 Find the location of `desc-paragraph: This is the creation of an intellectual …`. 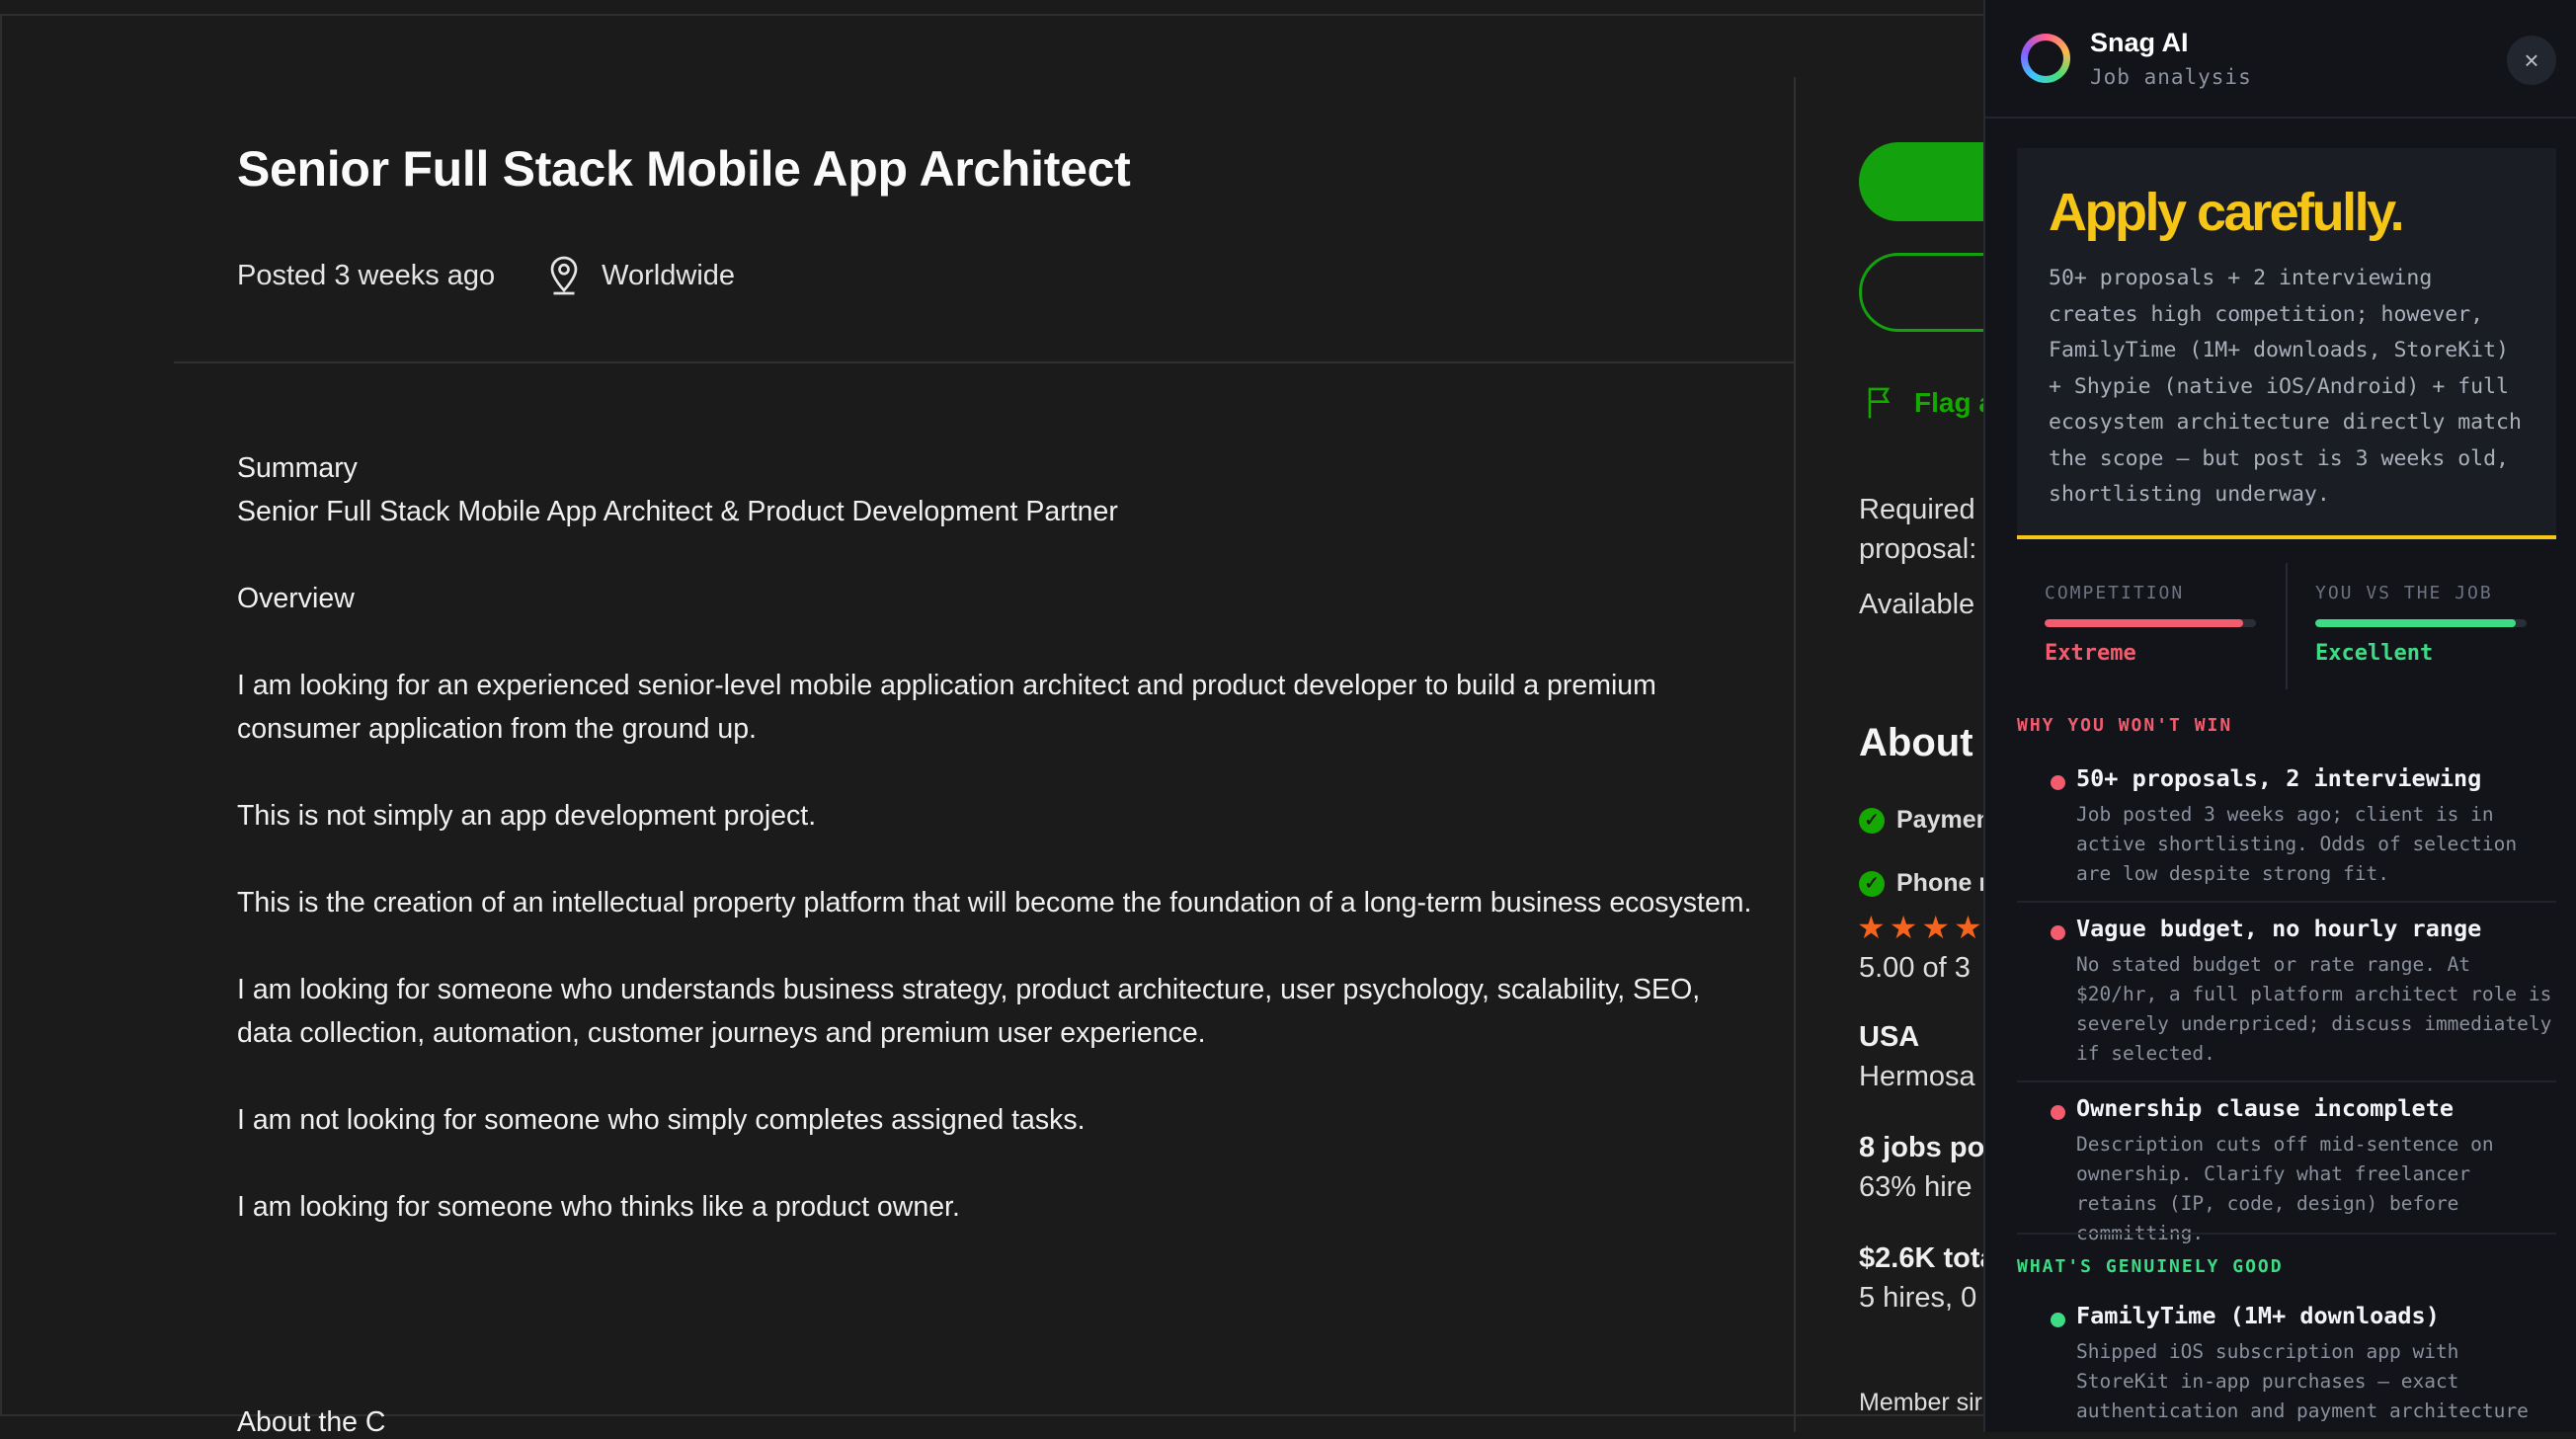

desc-paragraph: This is the creation of an intellectual … is located at coordinates (994, 903).